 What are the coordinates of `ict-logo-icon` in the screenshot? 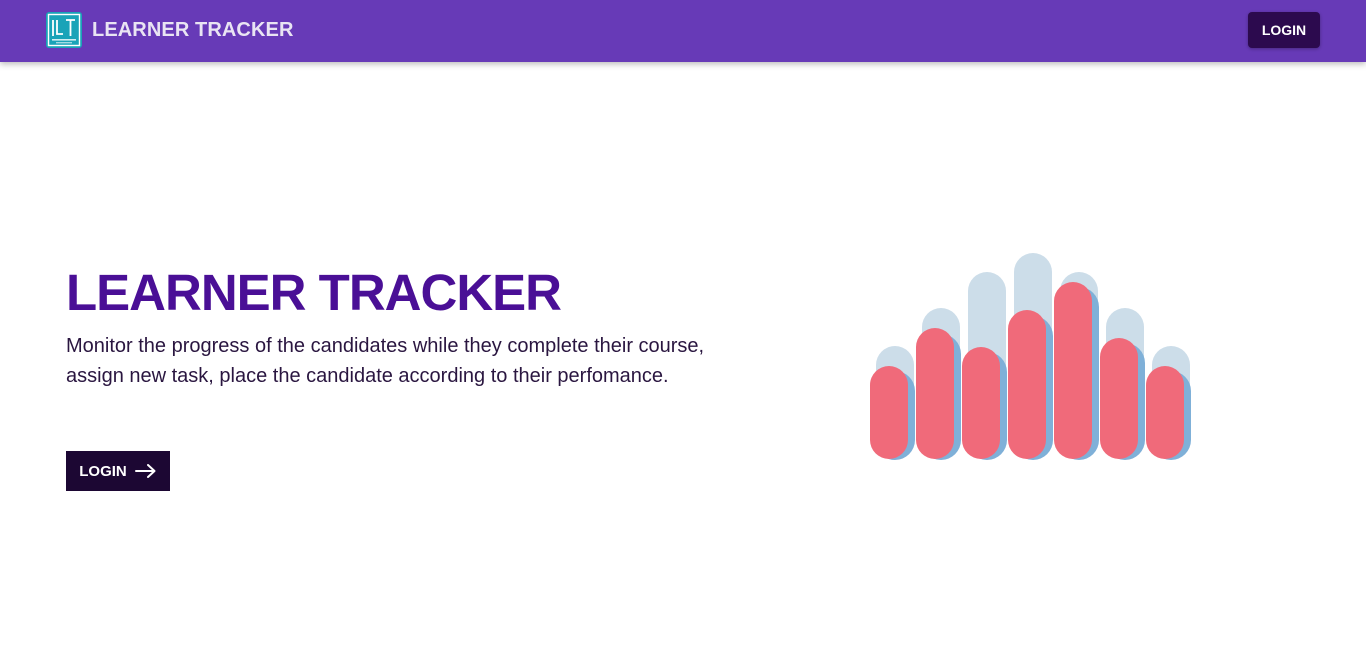 It's located at (64, 30).